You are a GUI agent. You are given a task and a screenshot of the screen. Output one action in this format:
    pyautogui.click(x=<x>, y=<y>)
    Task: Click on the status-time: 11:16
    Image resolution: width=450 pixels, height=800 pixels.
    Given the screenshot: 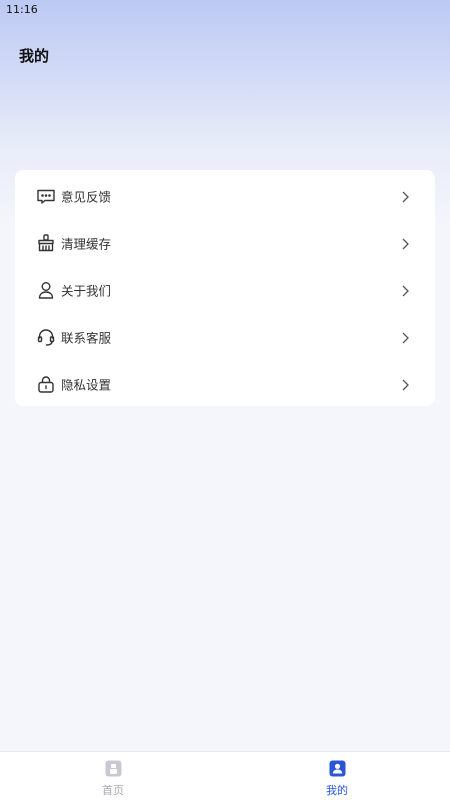 What is the action you would take?
    pyautogui.click(x=22, y=9)
    